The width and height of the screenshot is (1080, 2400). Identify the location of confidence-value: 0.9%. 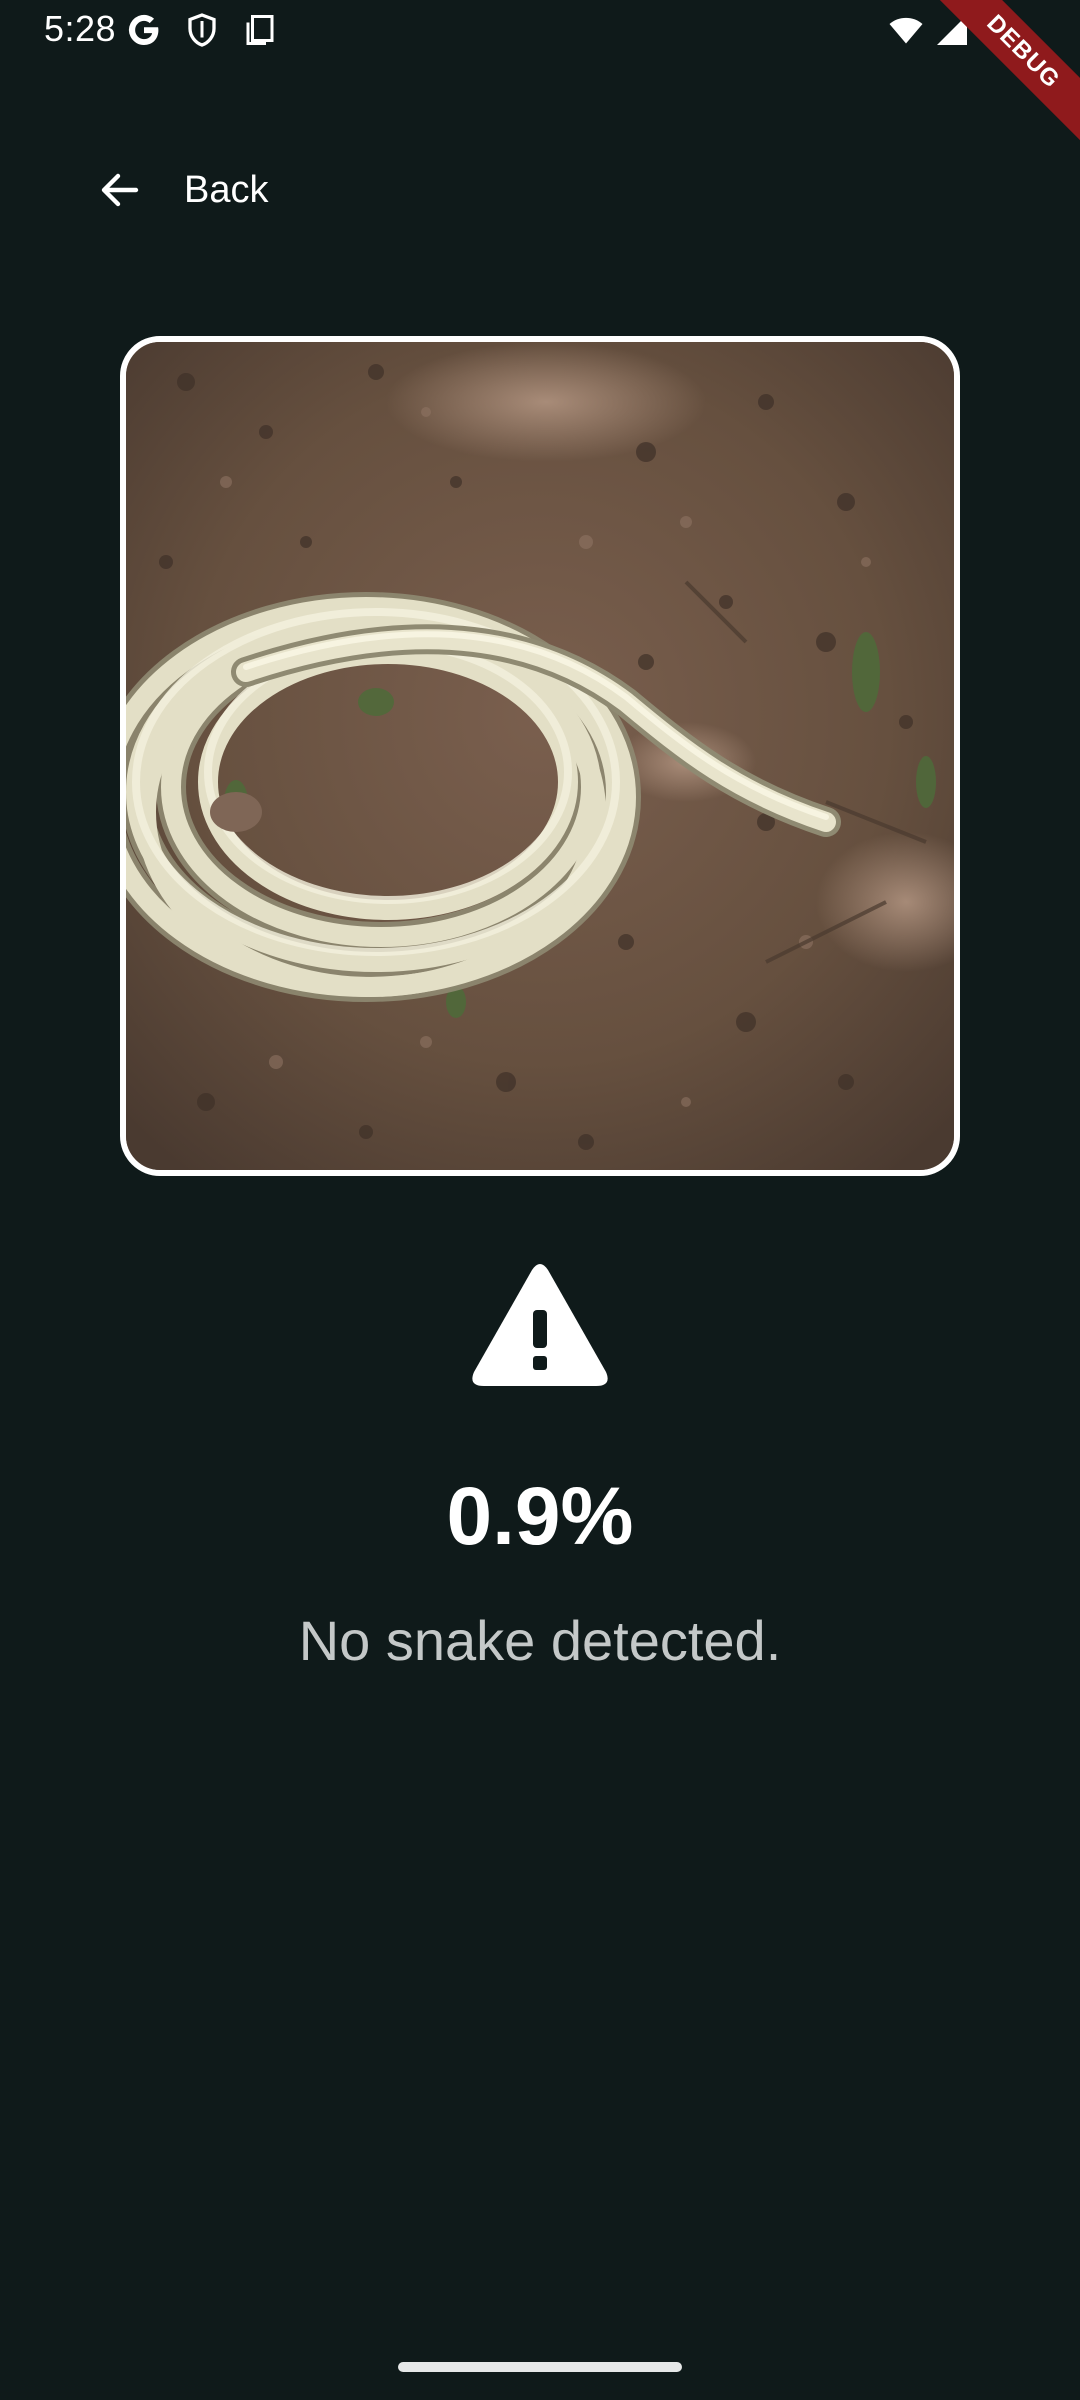
(540, 1516).